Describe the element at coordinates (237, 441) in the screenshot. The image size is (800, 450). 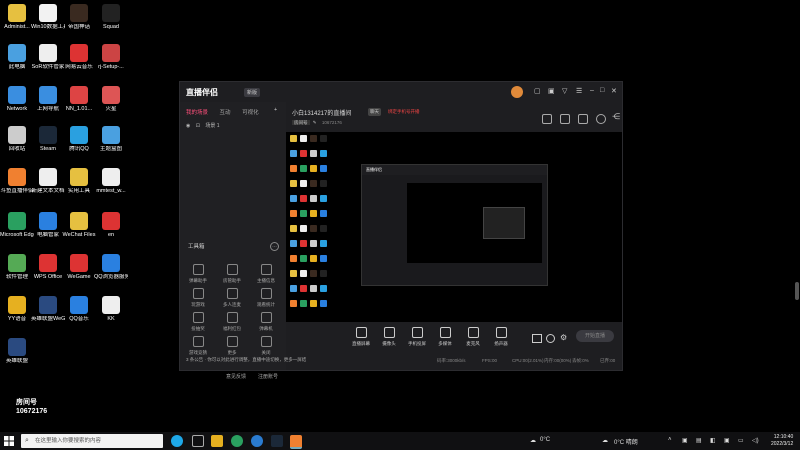
I see `browser-icon` at that location.